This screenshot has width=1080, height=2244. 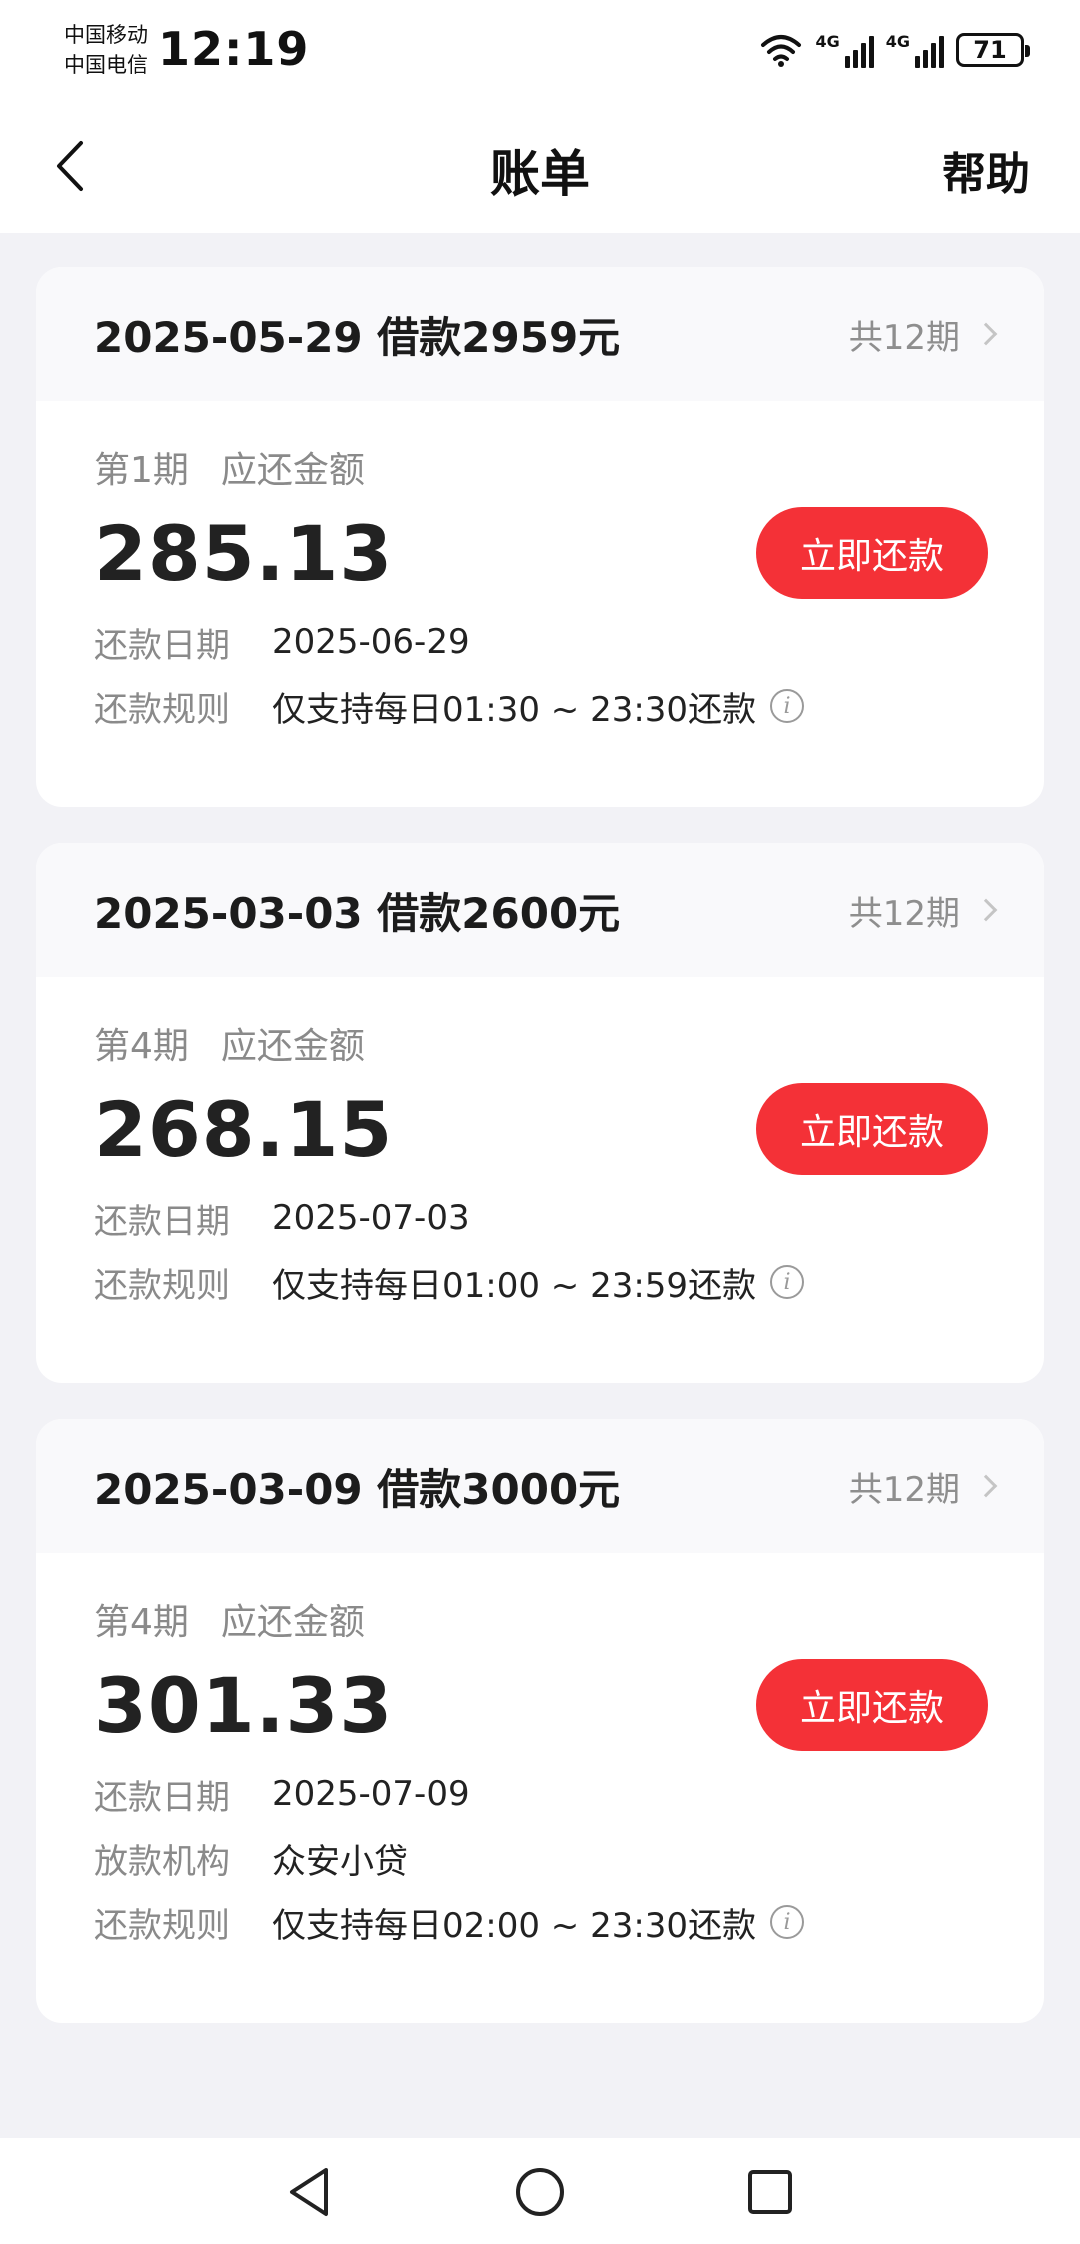 What do you see at coordinates (540, 467) in the screenshot?
I see `due-label: 第1期 应还金额` at bounding box center [540, 467].